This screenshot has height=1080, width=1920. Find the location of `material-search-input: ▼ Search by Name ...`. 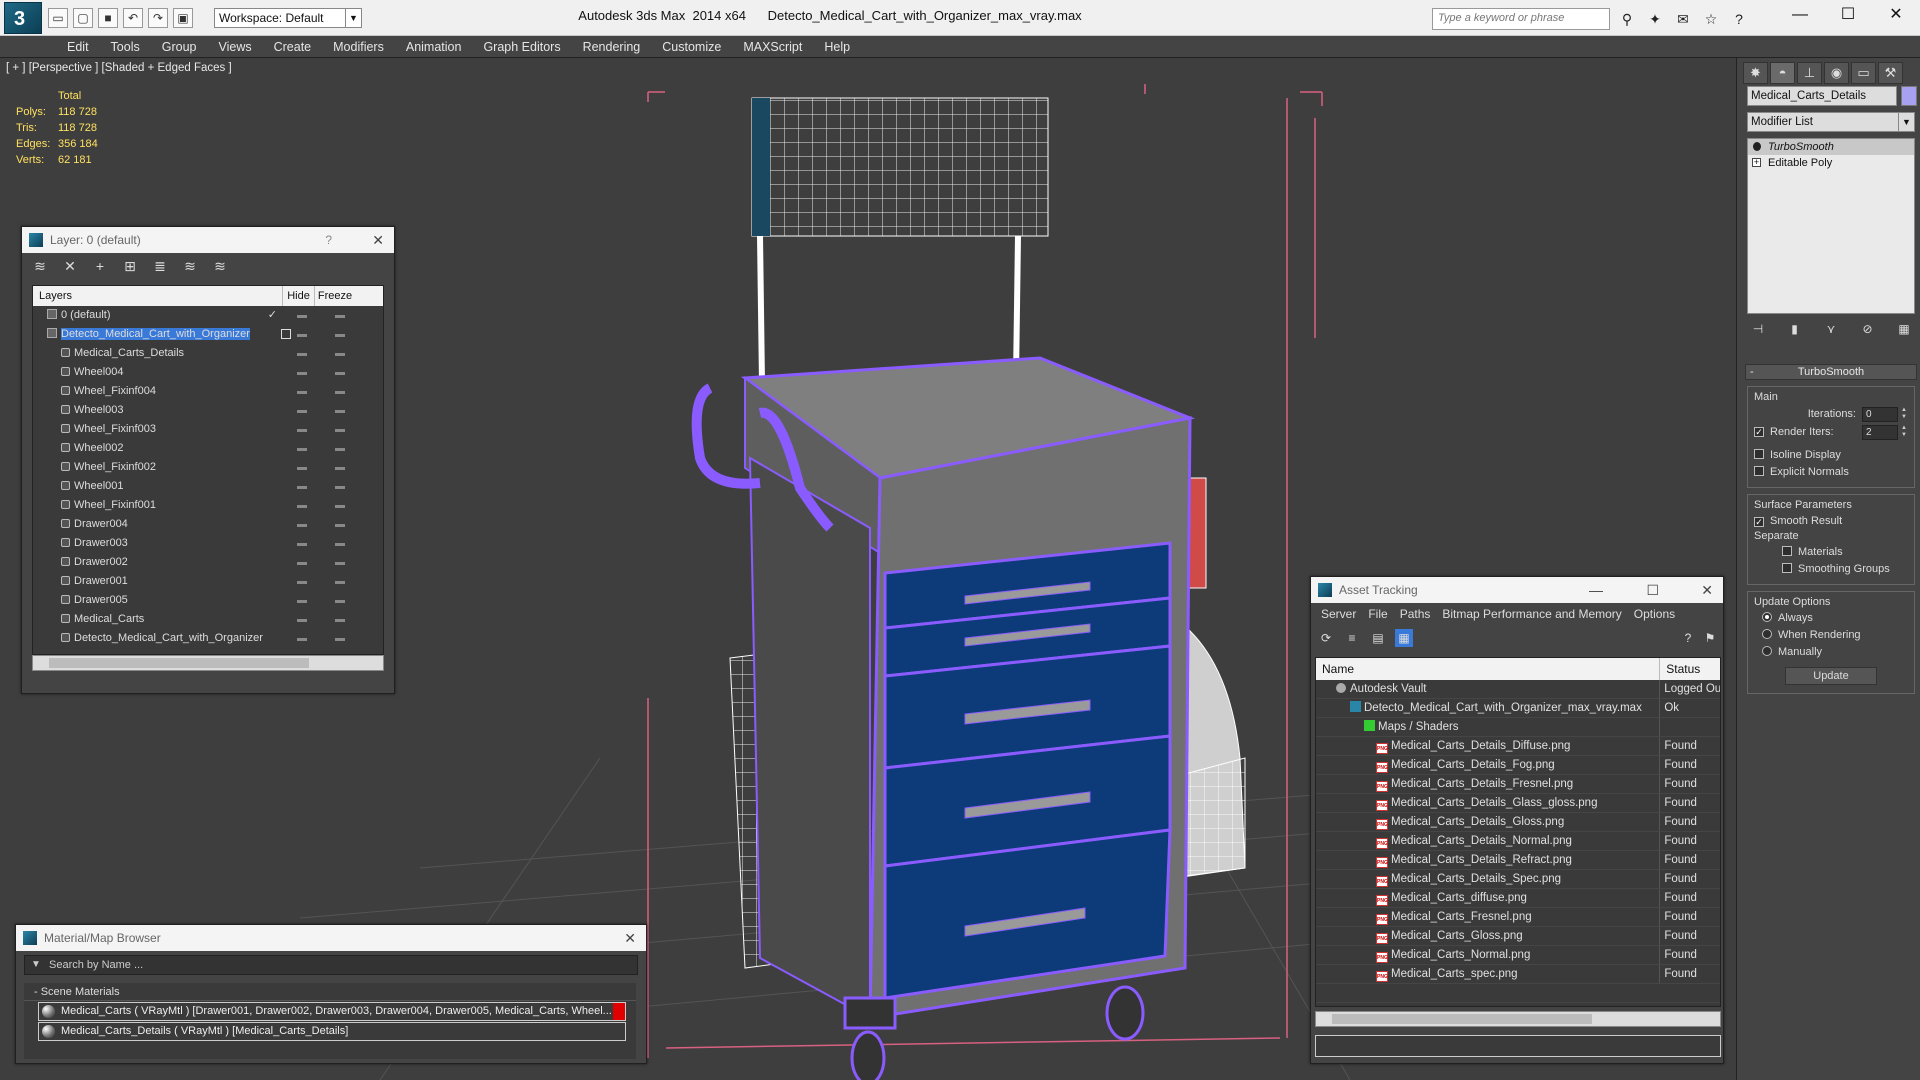

material-search-input: ▼ Search by Name ... is located at coordinates (331, 965).